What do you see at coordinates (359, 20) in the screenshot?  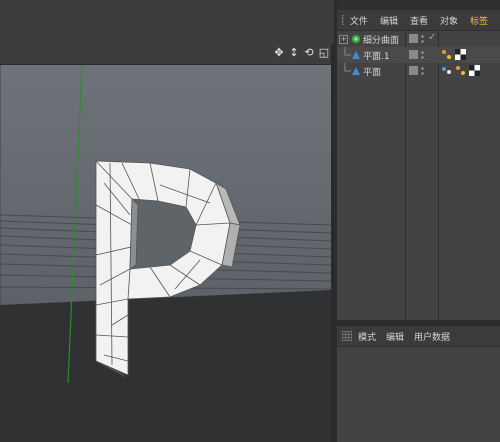 I see `menu-file: 文件` at bounding box center [359, 20].